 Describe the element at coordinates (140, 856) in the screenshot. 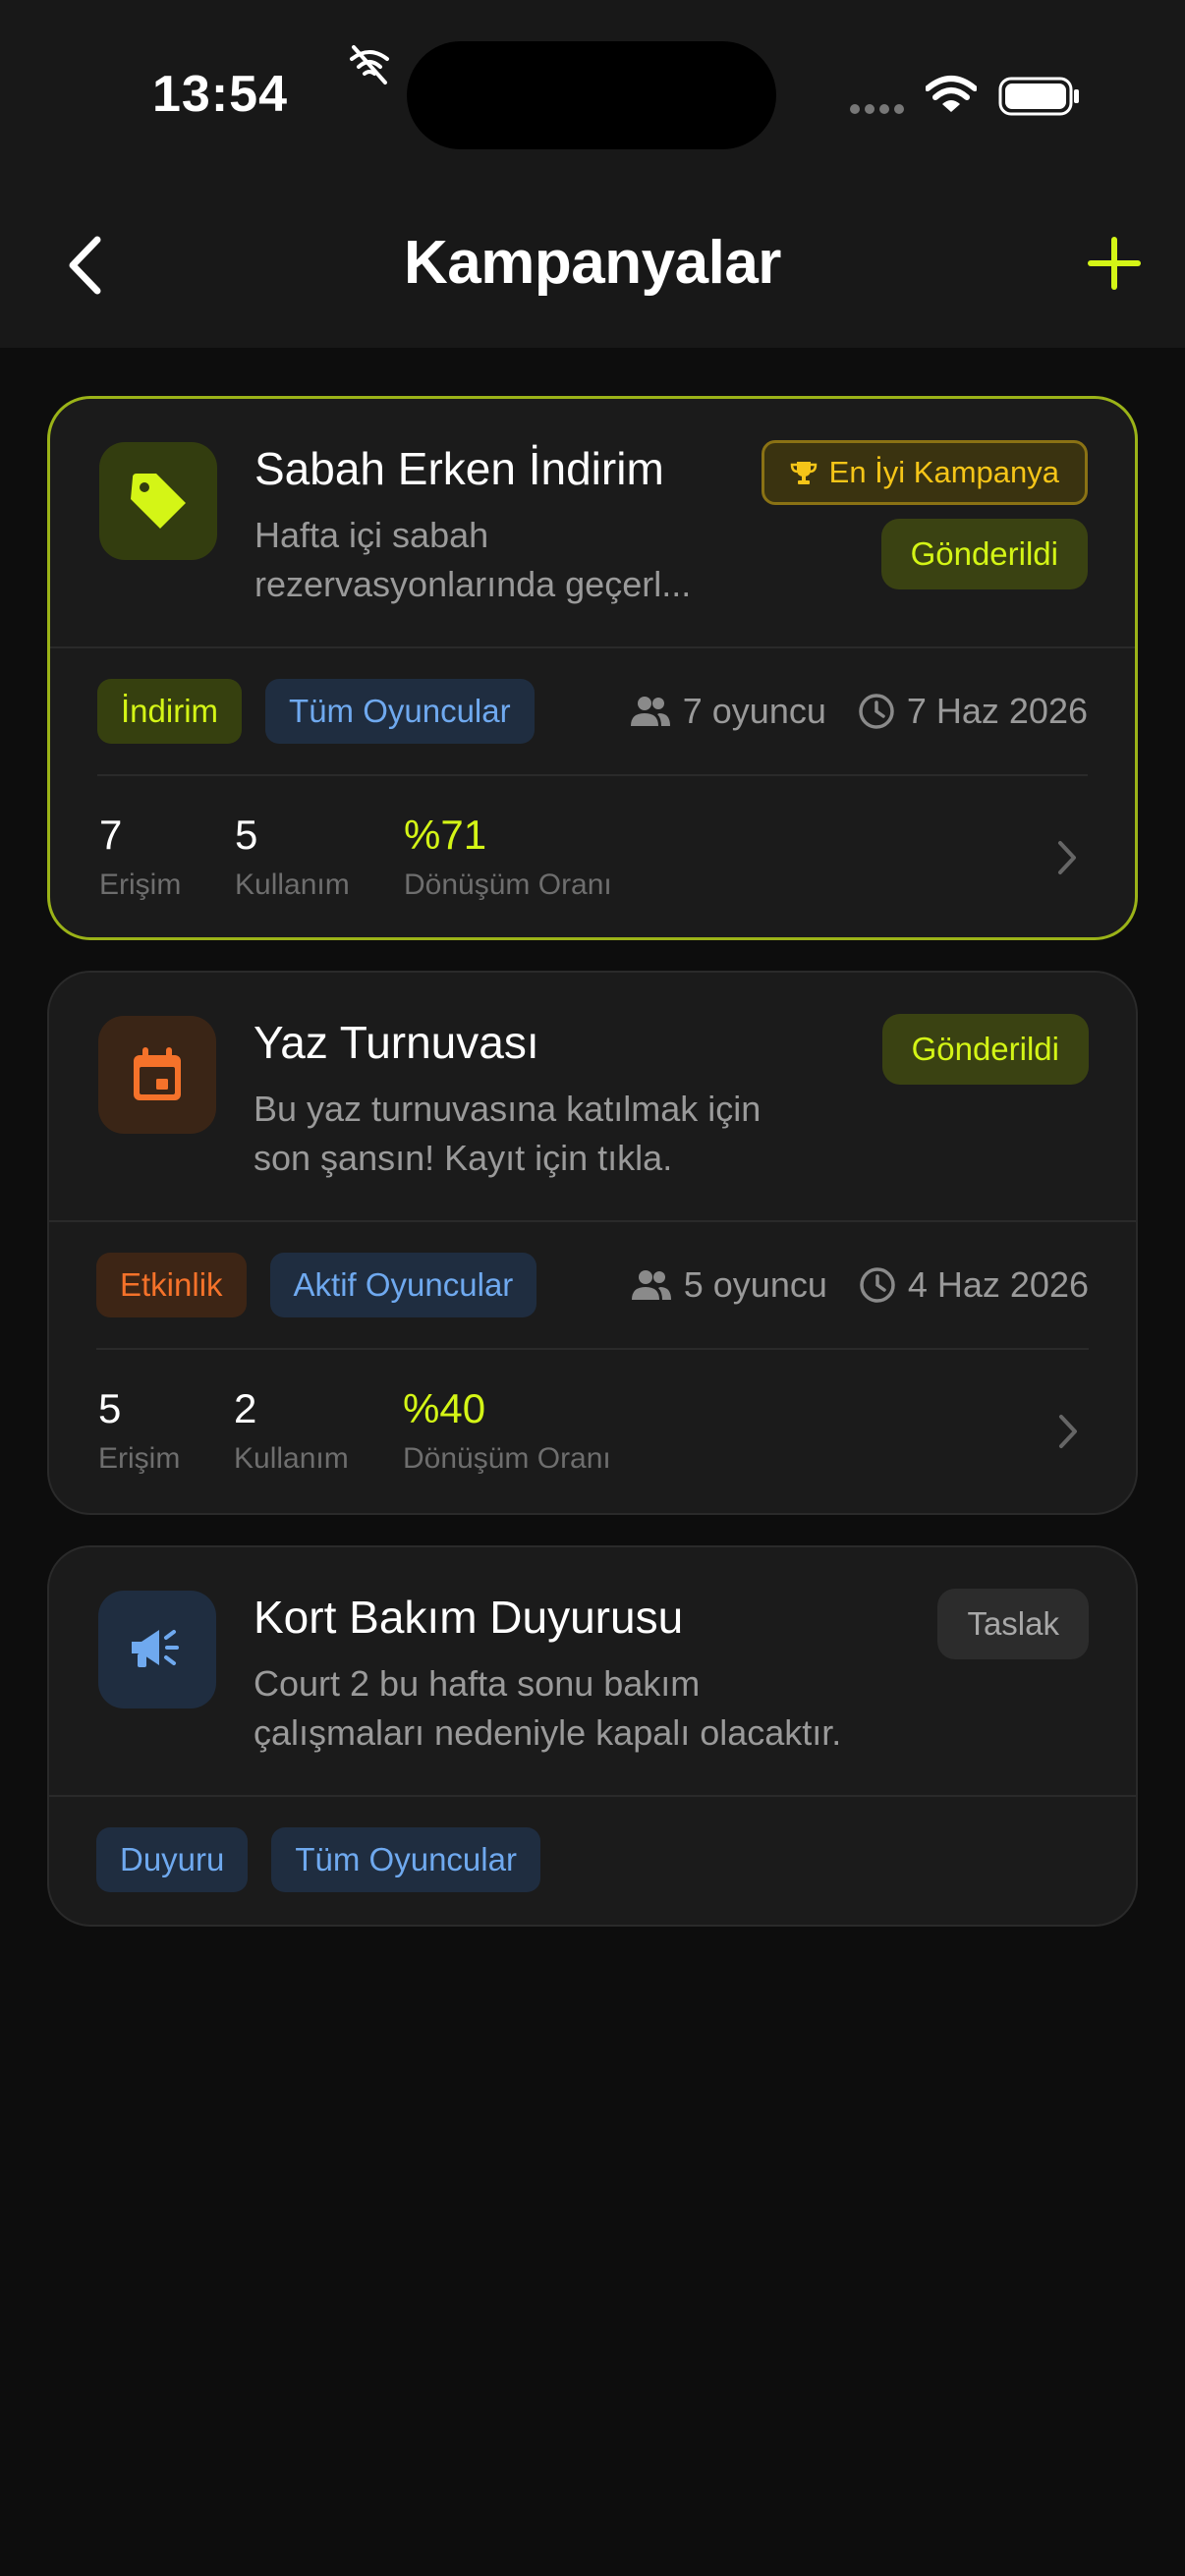

I see `reach-stat: 7 Erişim` at that location.